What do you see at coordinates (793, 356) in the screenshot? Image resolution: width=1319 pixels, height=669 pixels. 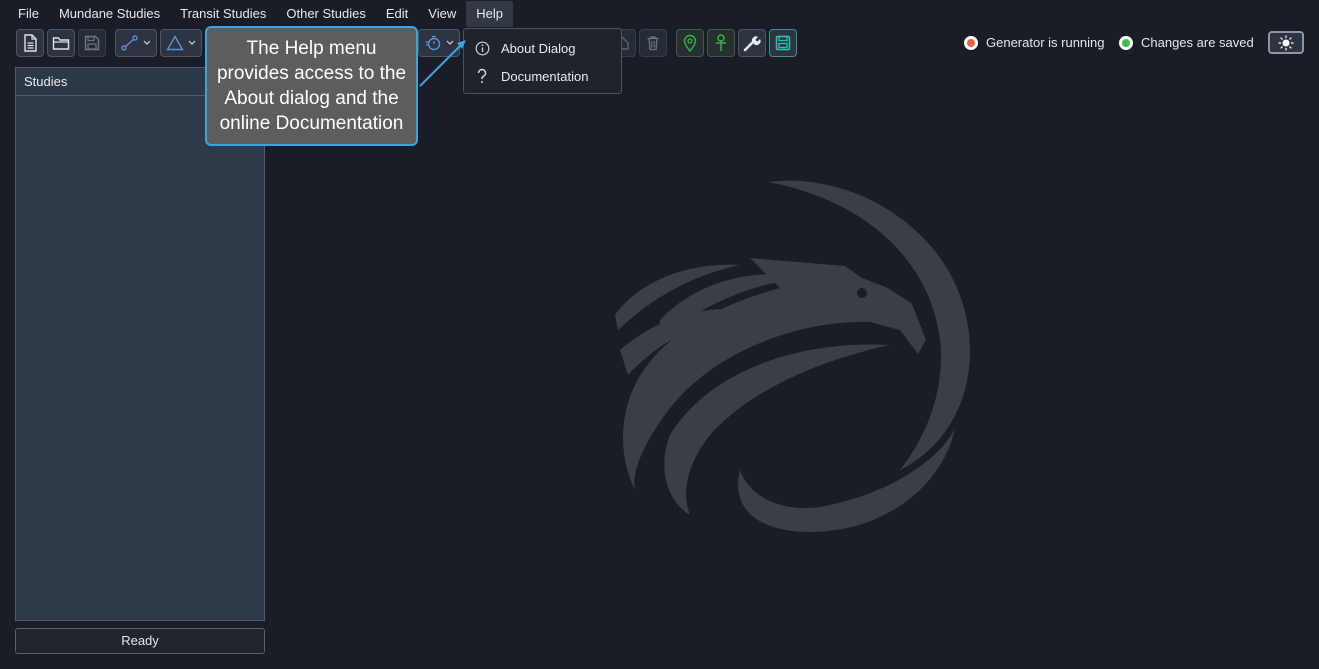 I see `eagle-logo` at bounding box center [793, 356].